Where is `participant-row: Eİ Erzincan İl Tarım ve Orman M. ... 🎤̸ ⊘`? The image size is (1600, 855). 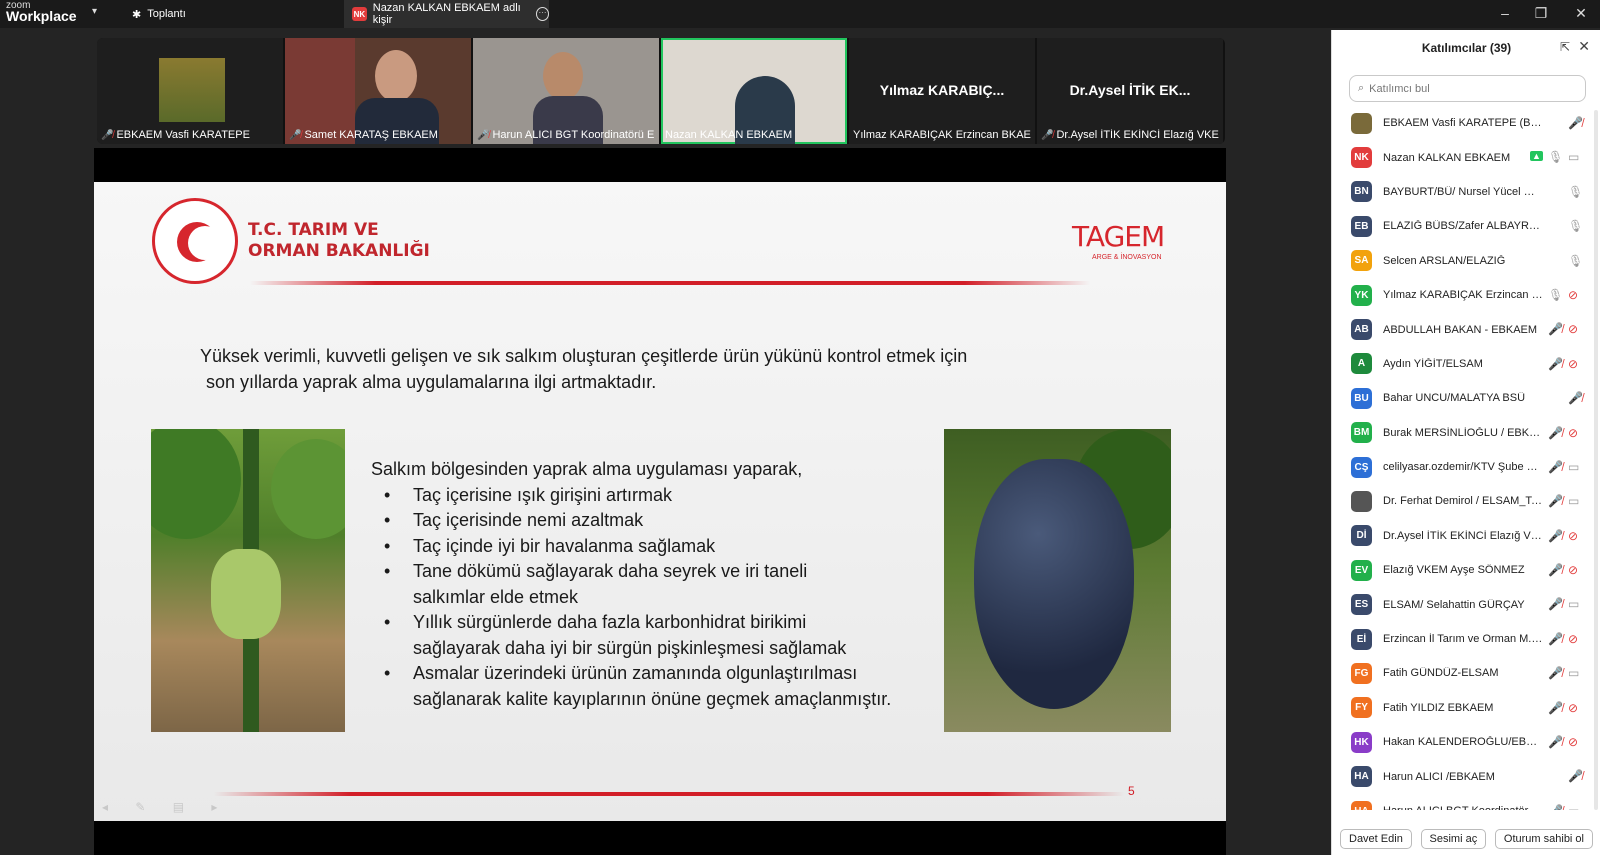
participant-row: Eİ Erzincan İl Tarım ve Orman M. ... 🎤̸ ⊘ is located at coordinates (1466, 639).